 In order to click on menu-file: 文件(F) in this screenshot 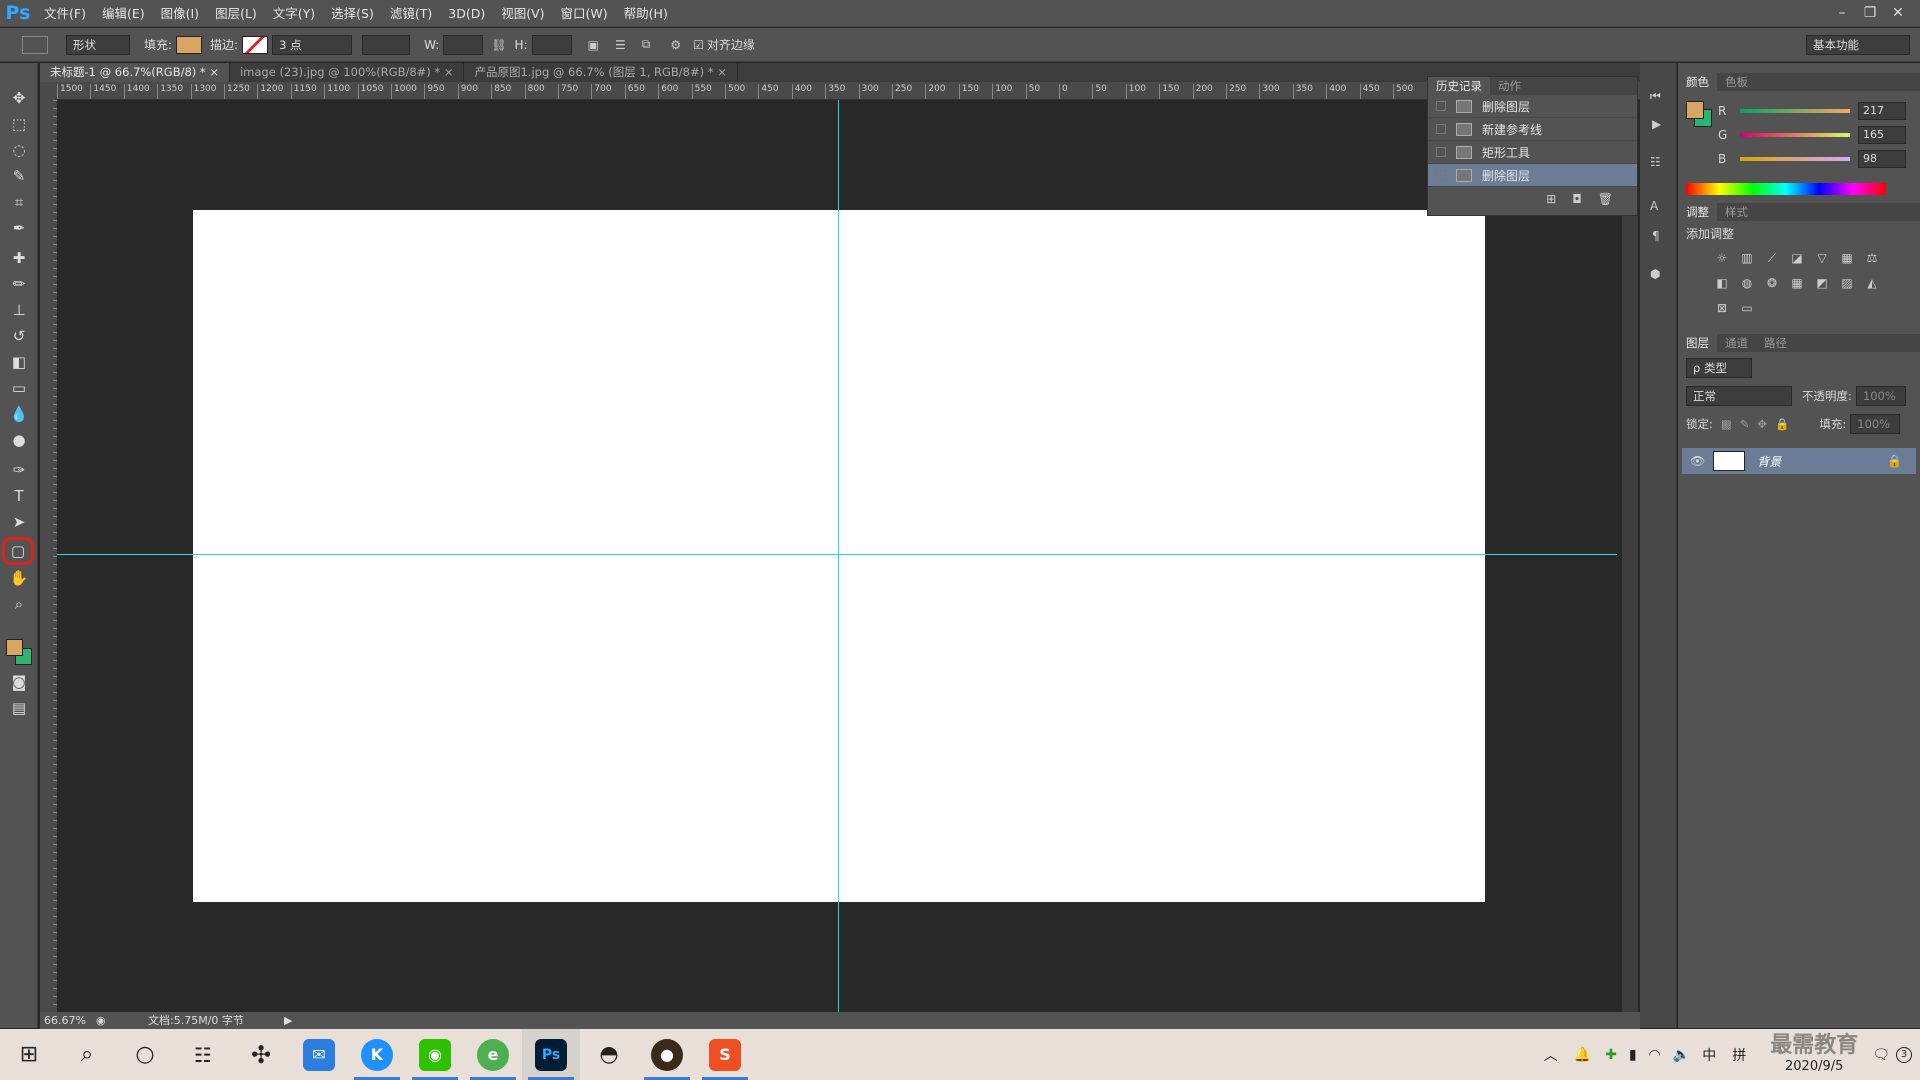, I will do `click(65, 13)`.